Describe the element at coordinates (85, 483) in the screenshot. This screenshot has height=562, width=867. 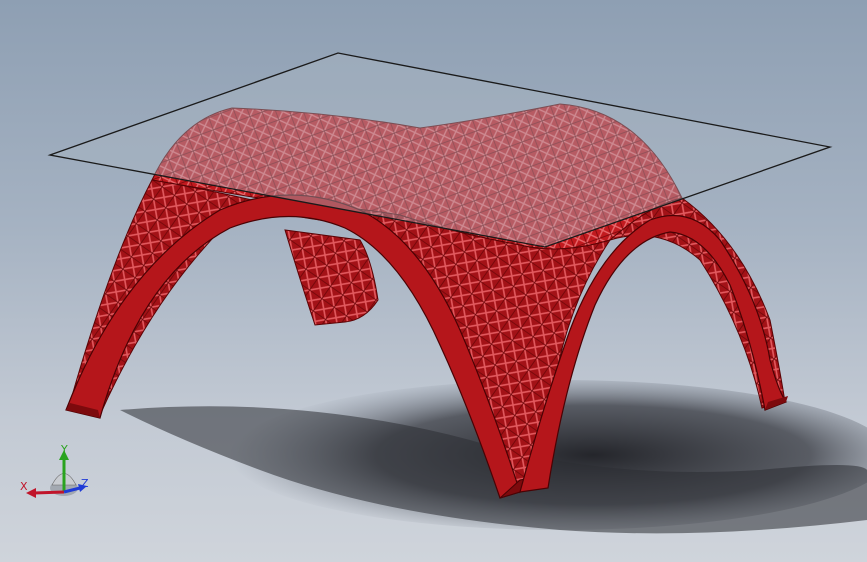
I see `triad-z-label: Z` at that location.